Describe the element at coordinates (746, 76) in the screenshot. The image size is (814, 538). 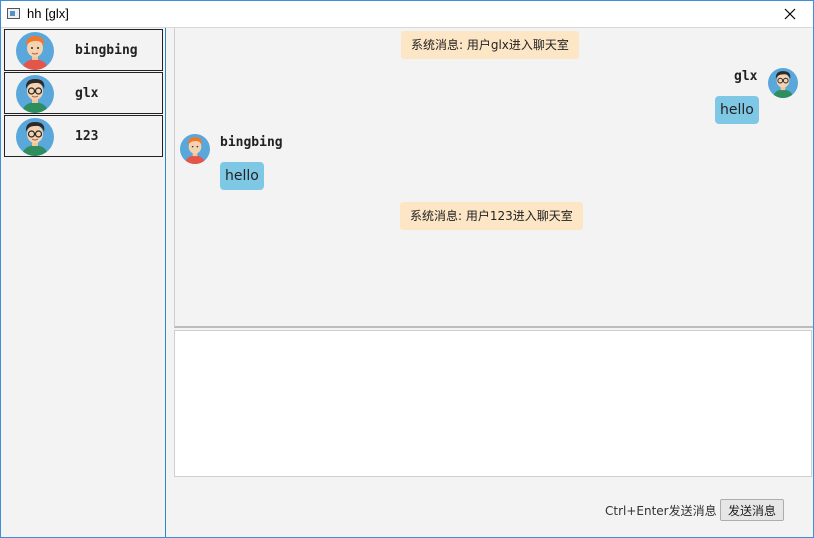
I see `message-sender: glx` at that location.